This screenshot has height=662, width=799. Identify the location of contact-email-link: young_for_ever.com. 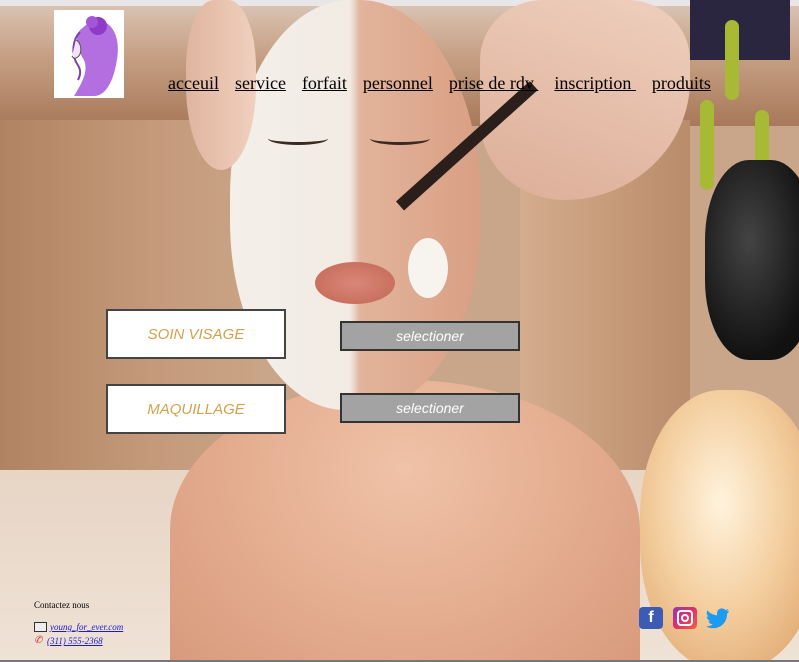
(86, 627).